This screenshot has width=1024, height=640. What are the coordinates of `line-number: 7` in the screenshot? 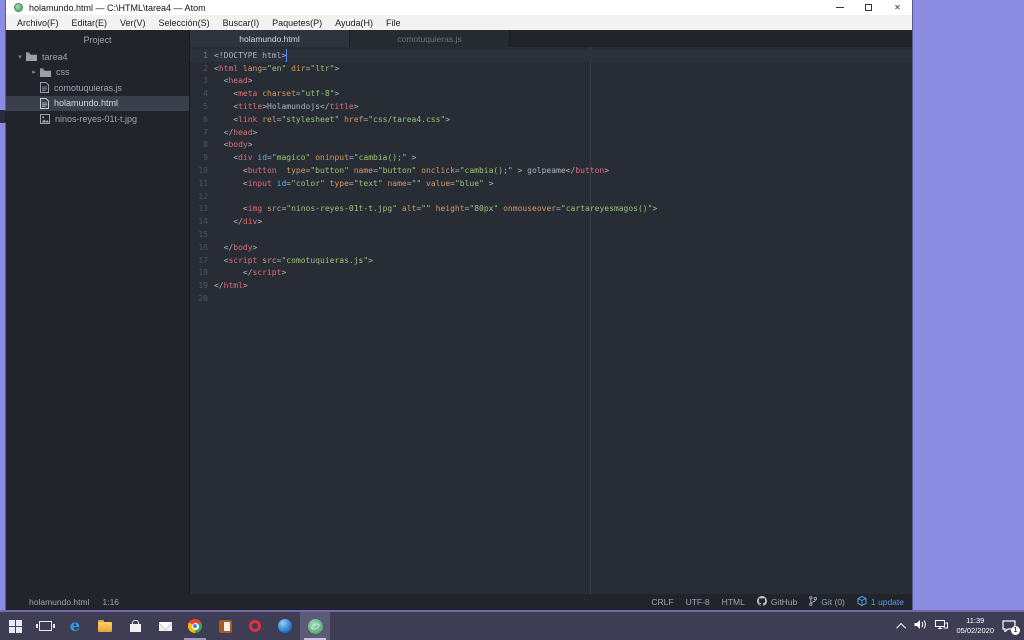 It's located at (205, 132).